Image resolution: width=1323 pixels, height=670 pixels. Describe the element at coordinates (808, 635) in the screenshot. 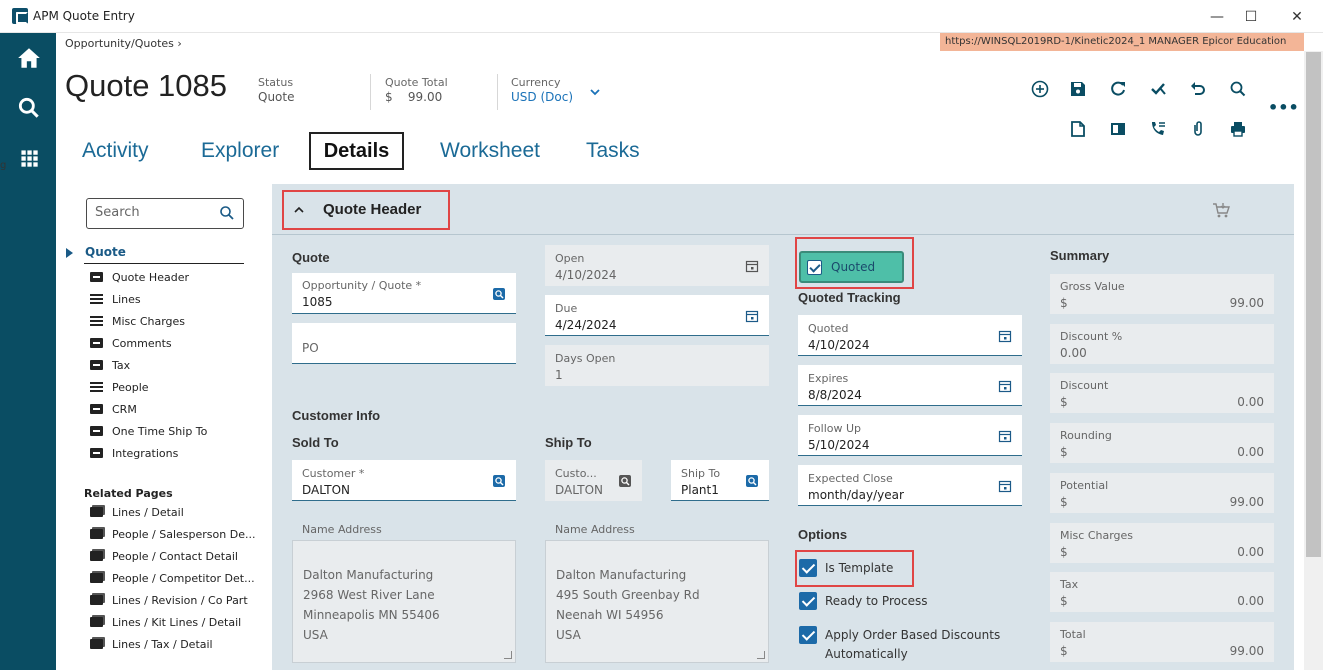

I see `apply-discounts-checkbox` at that location.